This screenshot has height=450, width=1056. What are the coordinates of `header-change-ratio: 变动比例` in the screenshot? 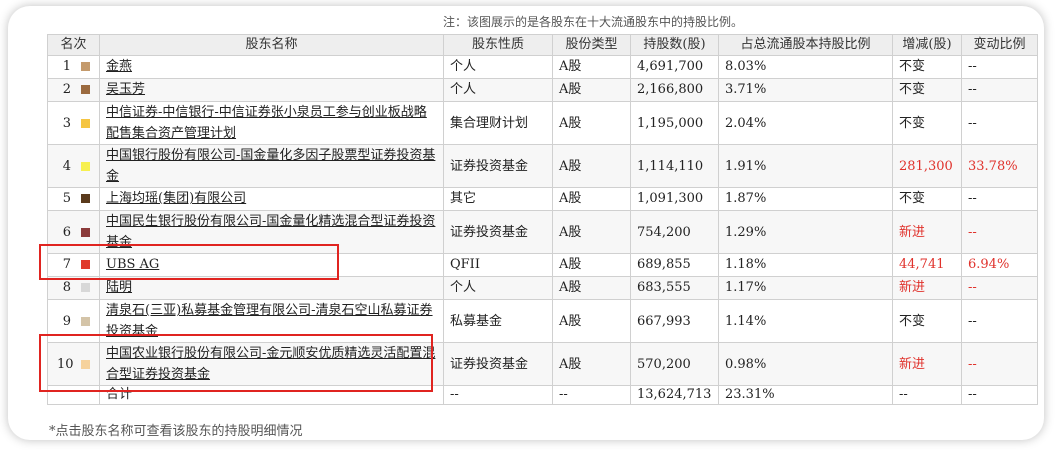 It's located at (999, 45).